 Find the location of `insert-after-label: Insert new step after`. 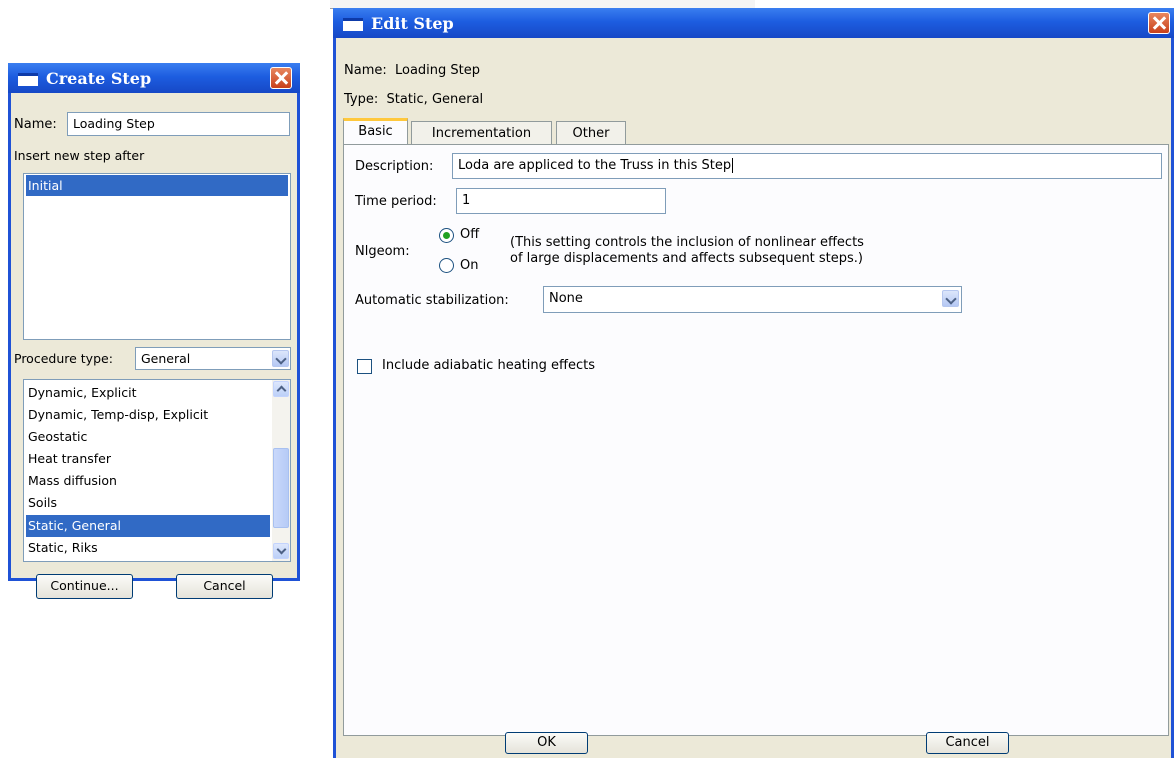

insert-after-label: Insert new step after is located at coordinates (79, 155).